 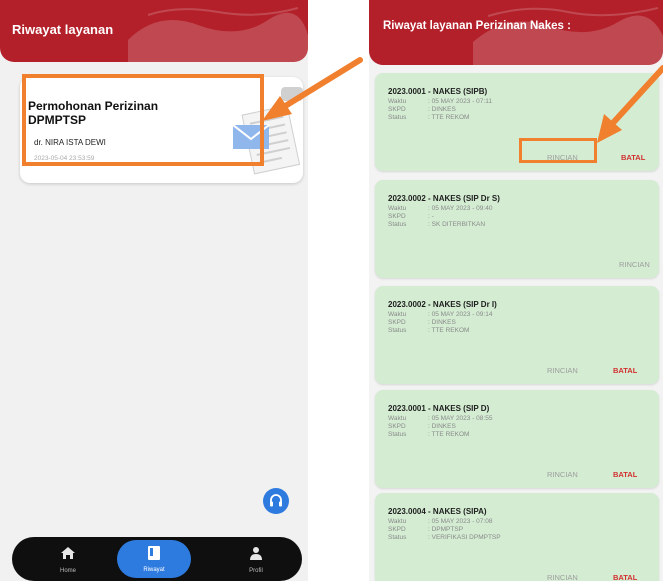 I want to click on nav-home: Home, so click(x=68, y=559).